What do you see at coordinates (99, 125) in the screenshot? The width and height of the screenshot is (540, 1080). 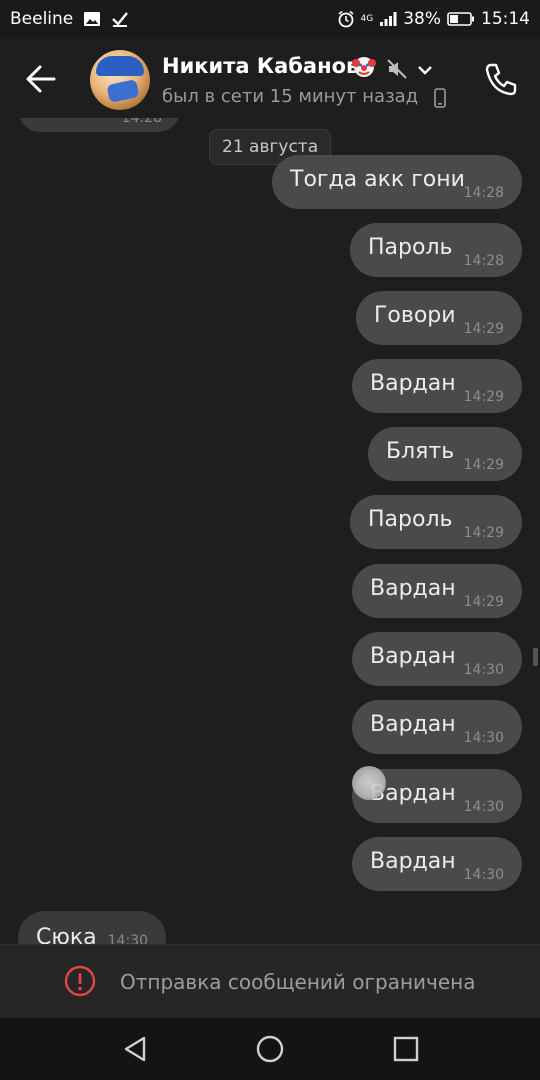 I see `incoming-message: 14:28` at bounding box center [99, 125].